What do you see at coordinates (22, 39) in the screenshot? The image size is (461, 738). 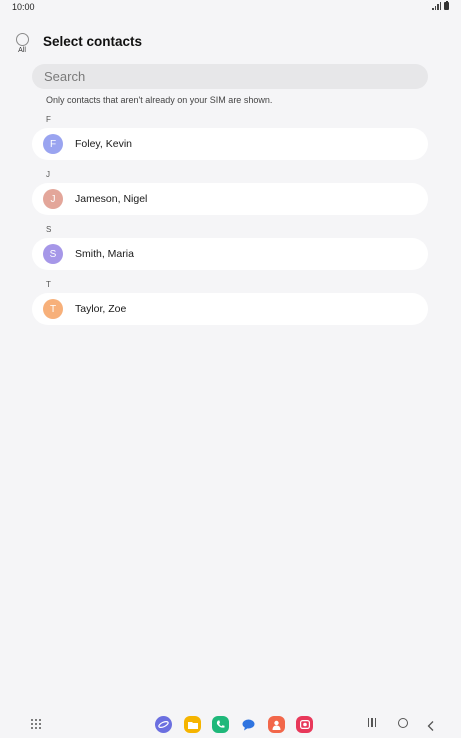 I see `select-all-circle-icon` at bounding box center [22, 39].